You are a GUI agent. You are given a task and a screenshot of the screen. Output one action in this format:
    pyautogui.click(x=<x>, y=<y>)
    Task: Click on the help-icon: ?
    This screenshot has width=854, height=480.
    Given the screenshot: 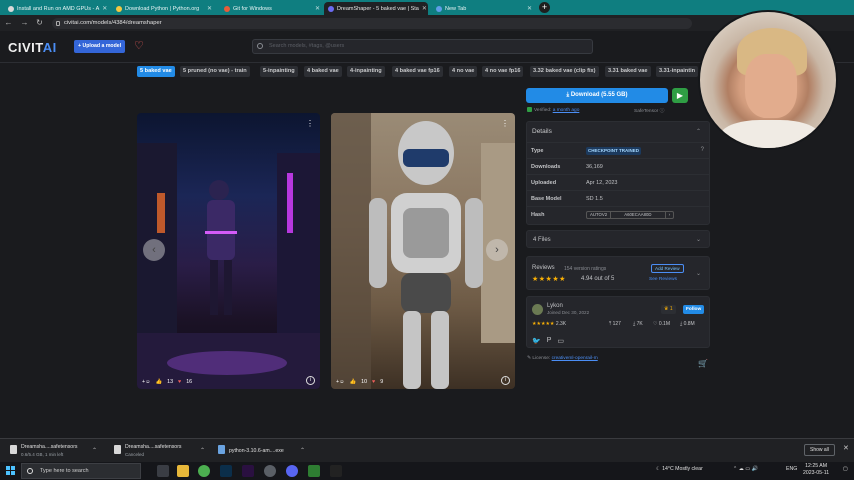 What is the action you would take?
    pyautogui.click(x=702, y=150)
    